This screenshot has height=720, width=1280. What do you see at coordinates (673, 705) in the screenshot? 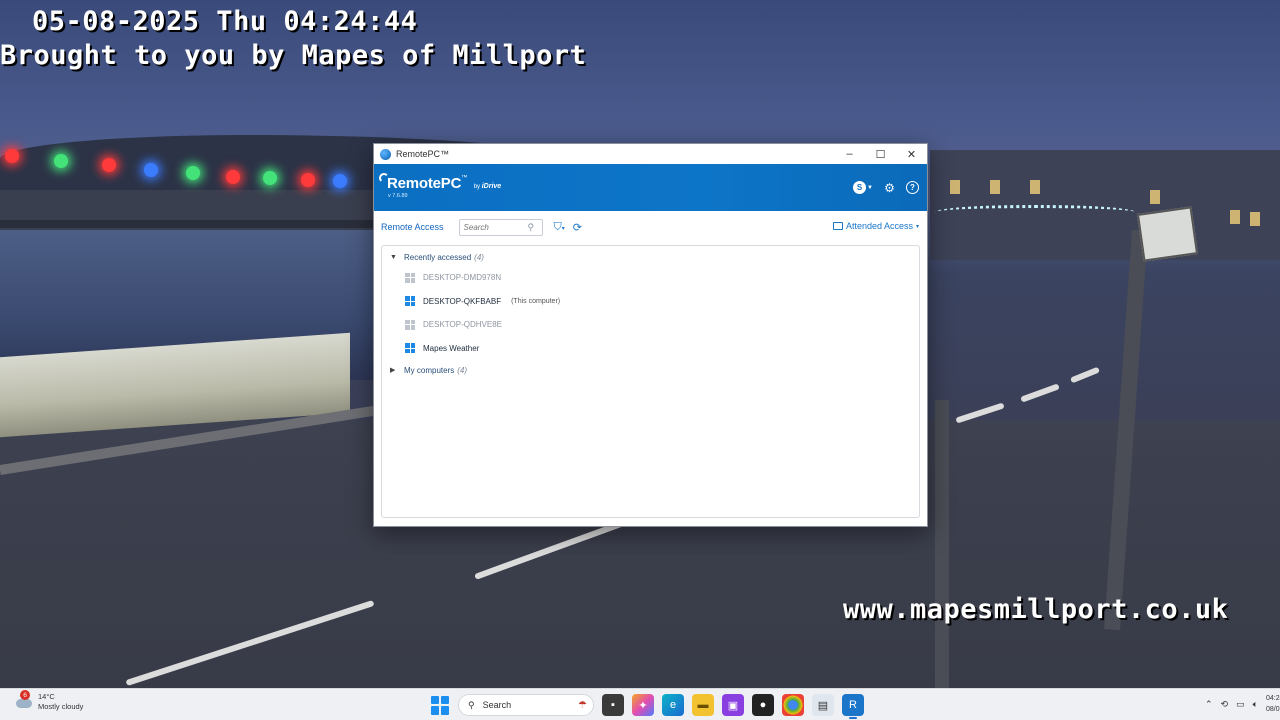
I see `edge-icon: e` at bounding box center [673, 705].